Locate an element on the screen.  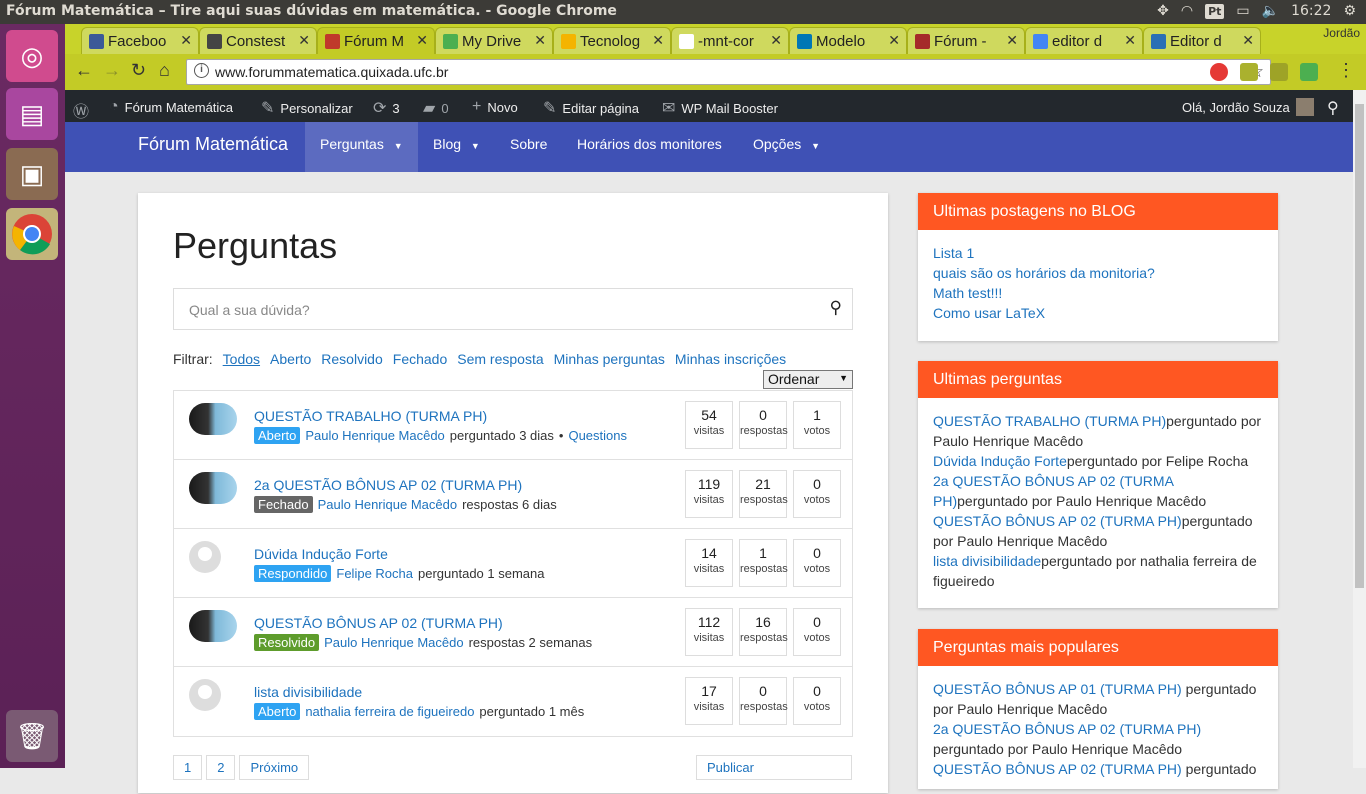
filter-todos: Todos is located at coordinates (241, 359).